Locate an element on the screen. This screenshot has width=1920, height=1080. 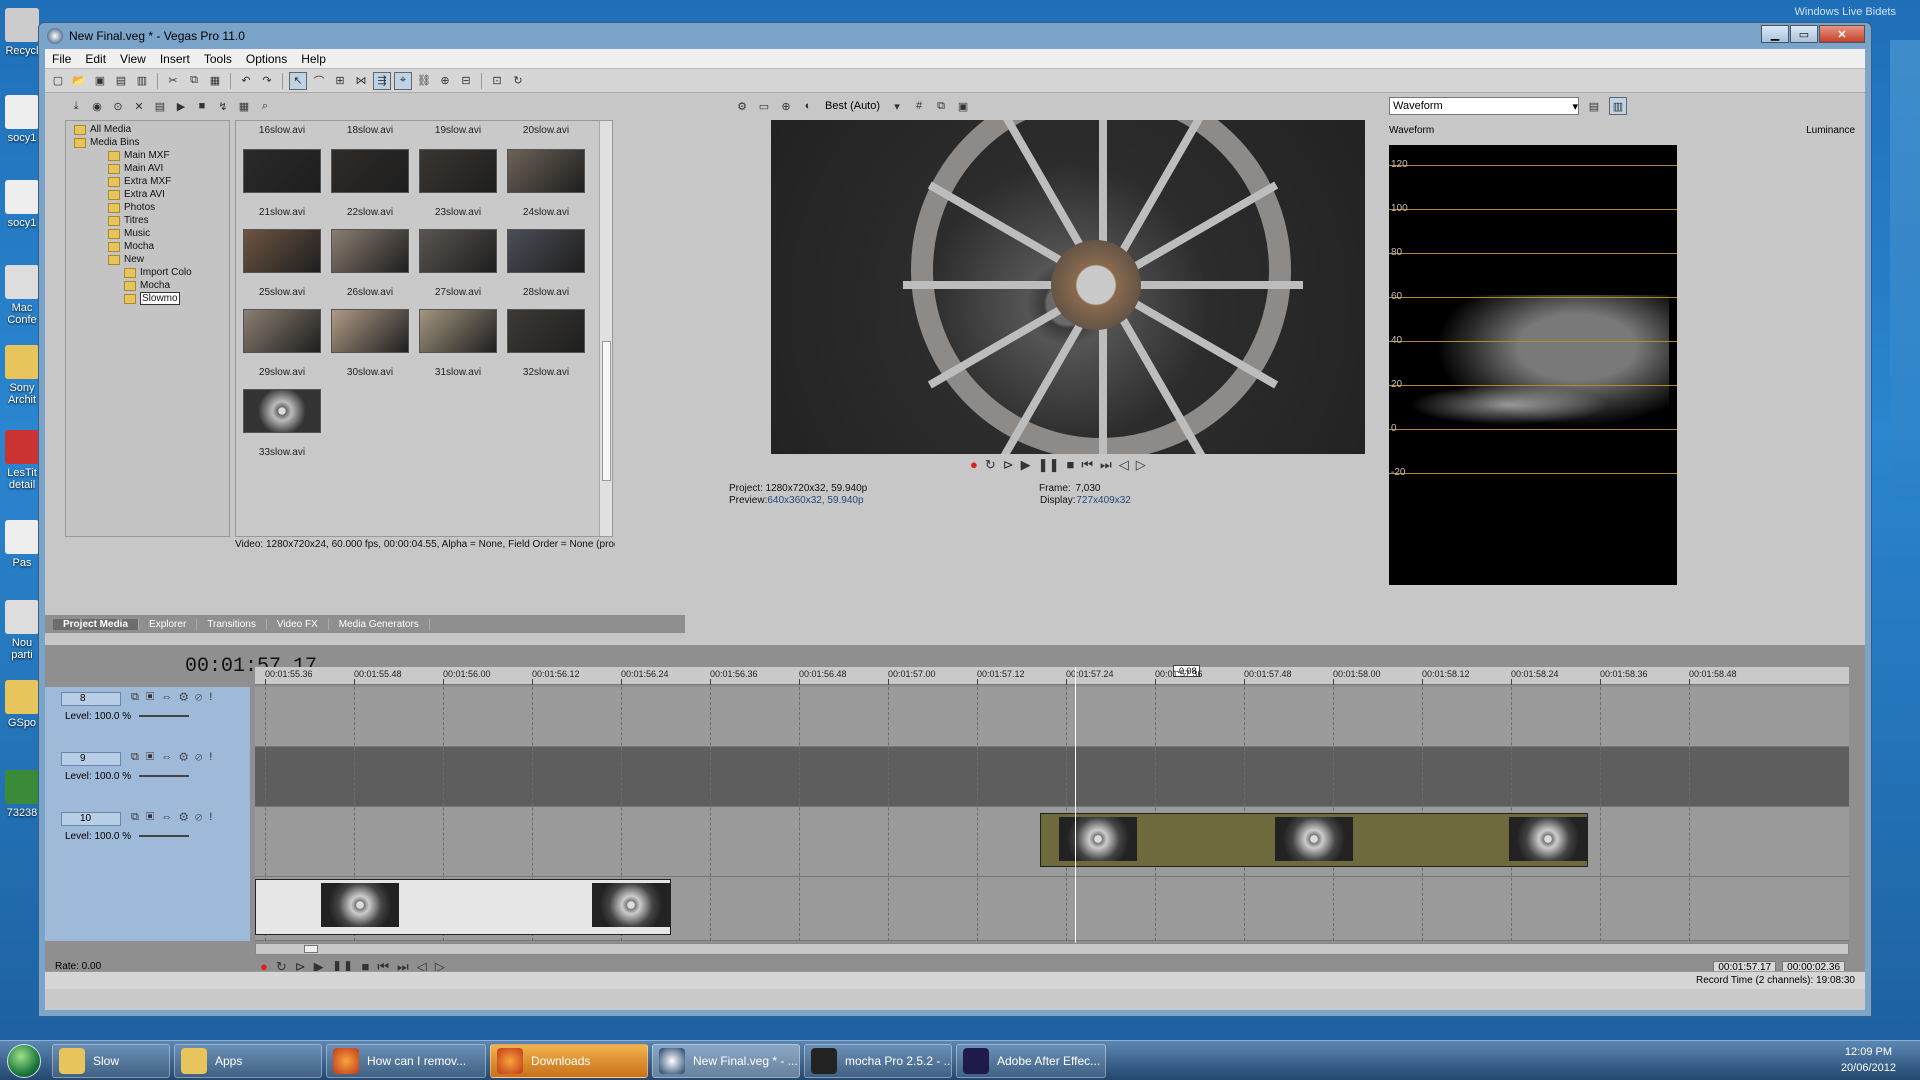
tree-item: Extra AVI is located at coordinates (147, 194).